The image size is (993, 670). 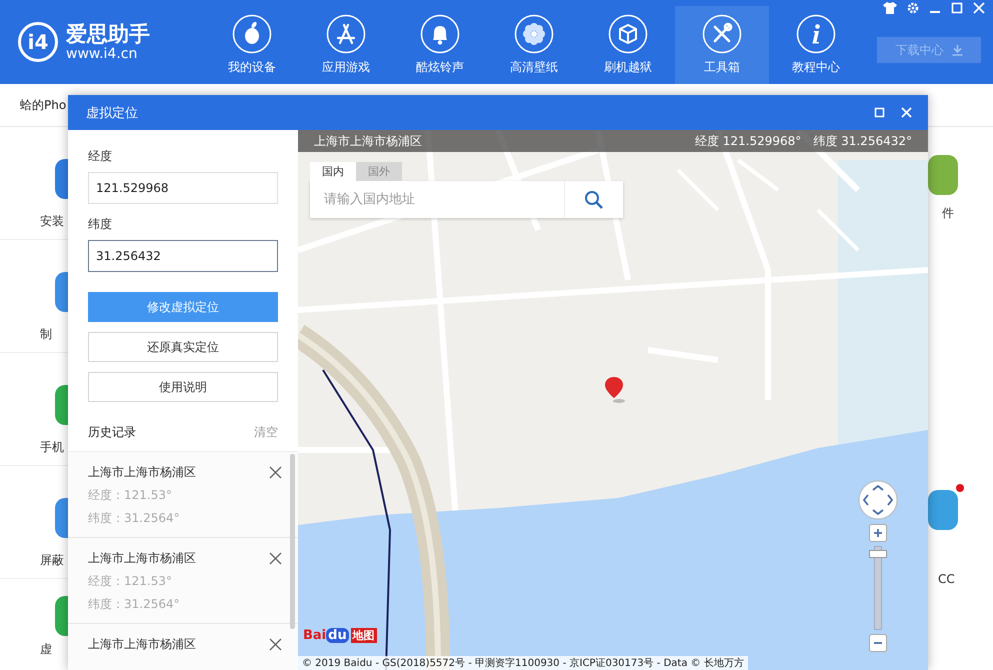 What do you see at coordinates (722, 34) in the screenshot?
I see `tools-icon` at bounding box center [722, 34].